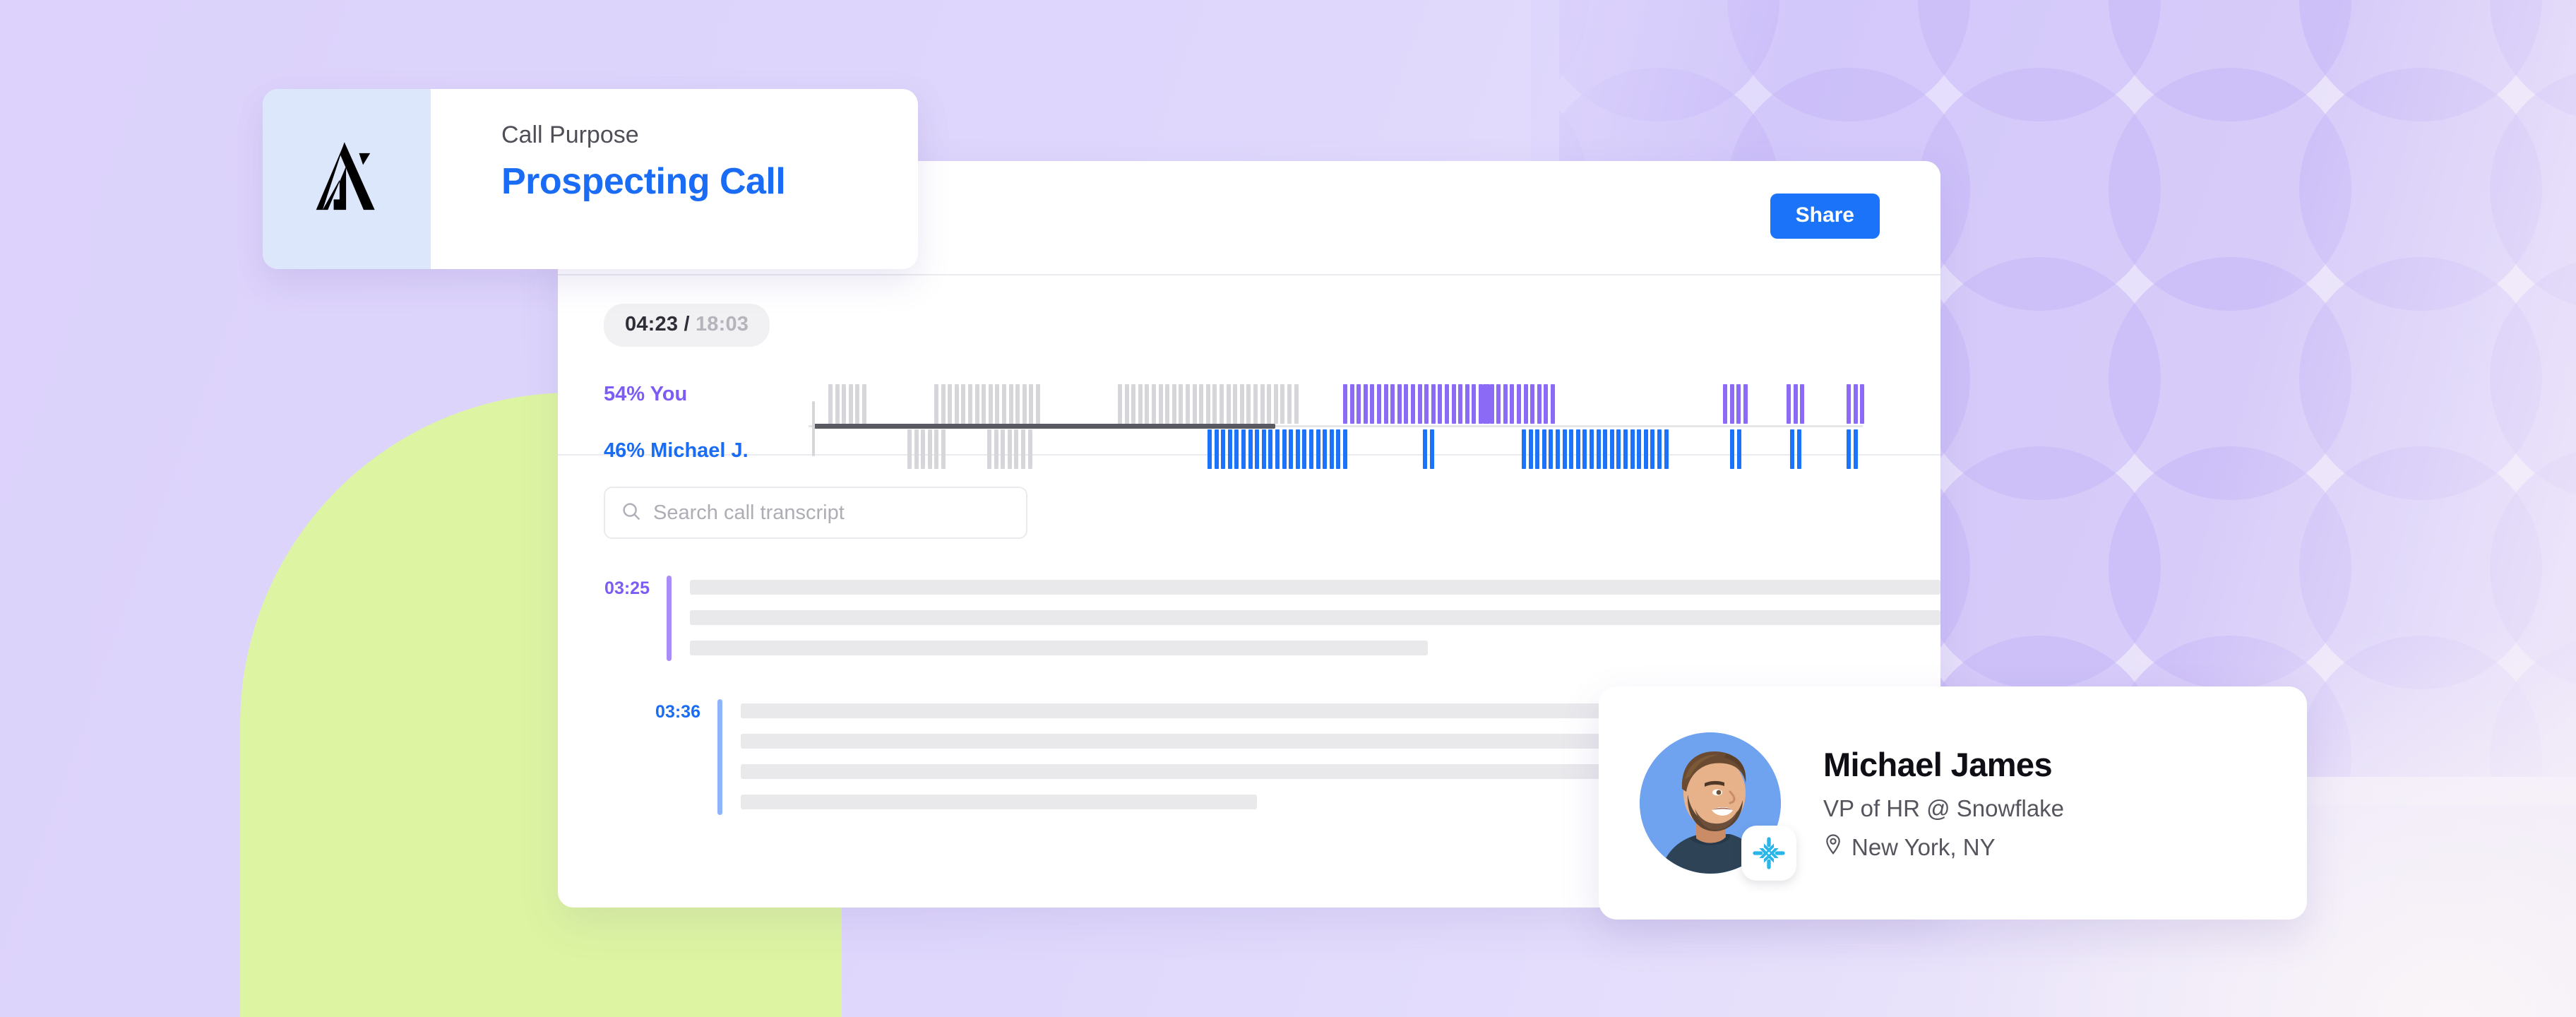 This screenshot has width=2576, height=1017. Describe the element at coordinates (643, 181) in the screenshot. I see `call-purpose-value: Prospecting Call` at that location.